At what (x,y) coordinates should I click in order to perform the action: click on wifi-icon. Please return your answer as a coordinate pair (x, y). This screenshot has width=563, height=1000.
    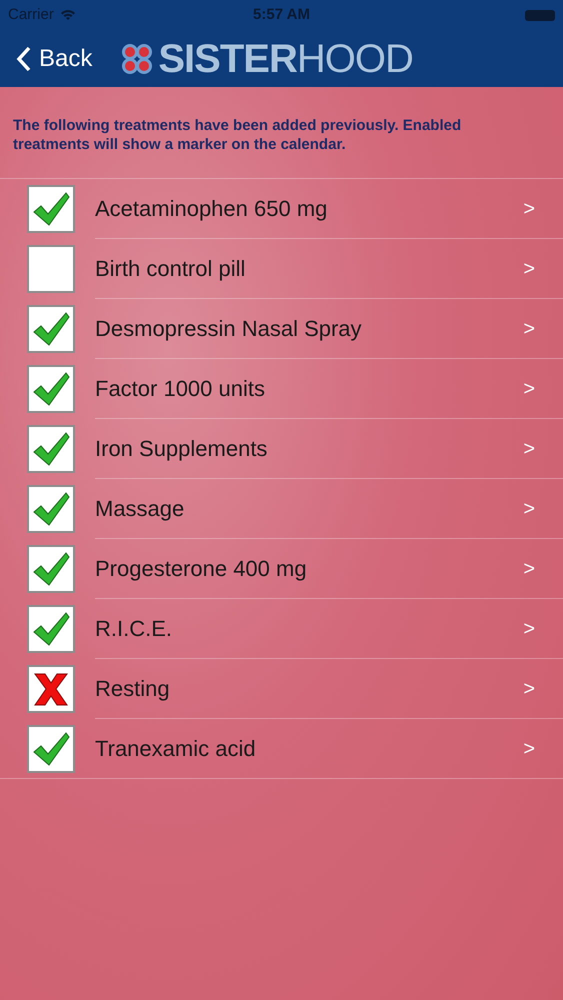
    Looking at the image, I should click on (68, 15).